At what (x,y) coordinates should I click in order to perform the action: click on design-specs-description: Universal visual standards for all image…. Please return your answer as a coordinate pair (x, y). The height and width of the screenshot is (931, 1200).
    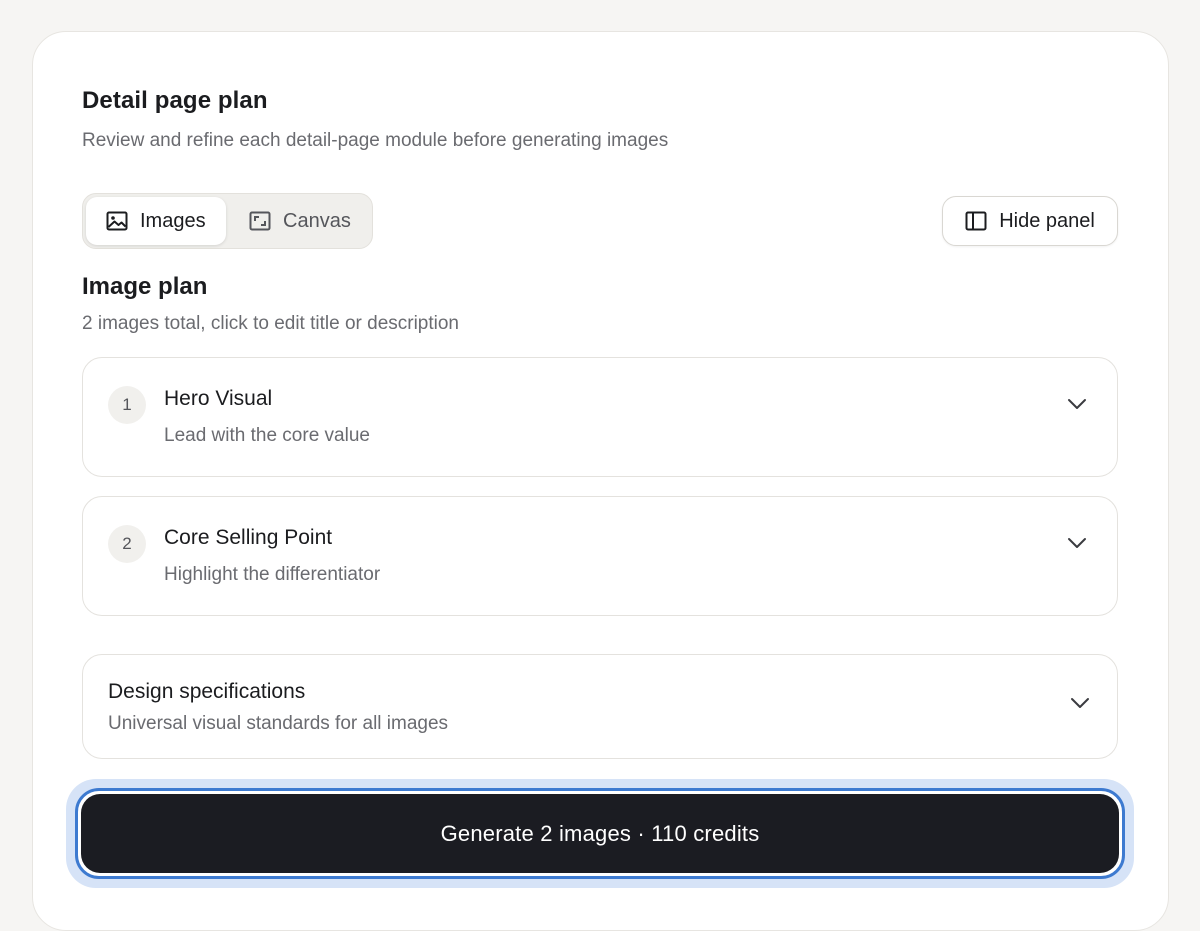
    Looking at the image, I should click on (278, 723).